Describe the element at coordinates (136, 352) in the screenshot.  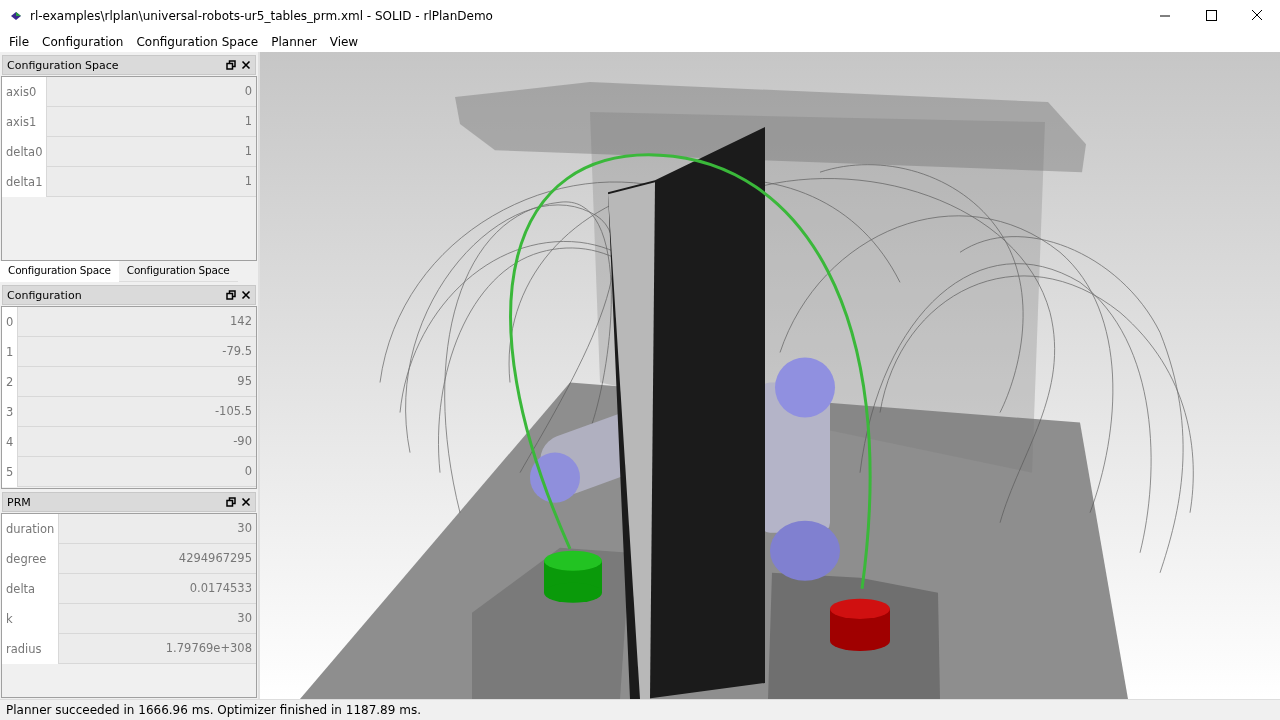
I see `property-value: -79.5` at that location.